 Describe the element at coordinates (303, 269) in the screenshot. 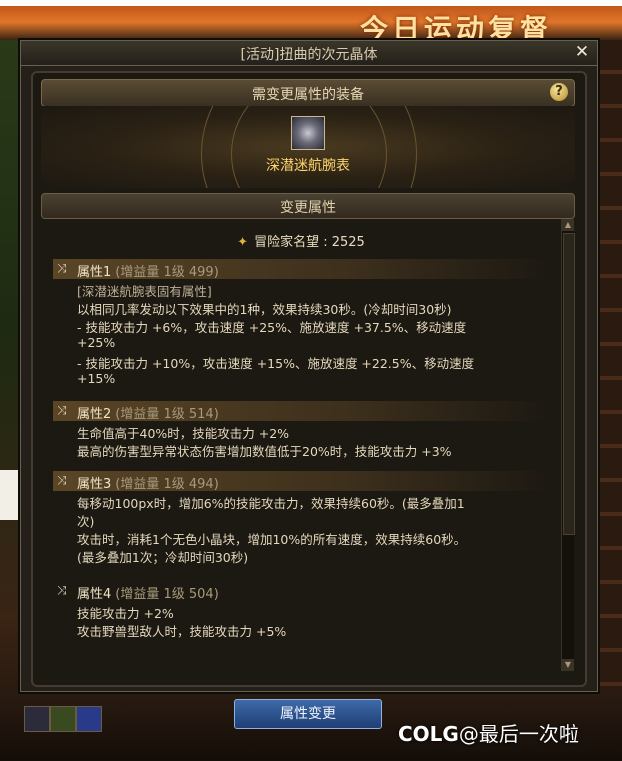

I see `attribute-1-header: ⤨ 属性1 (增益量 1级 499)` at that location.